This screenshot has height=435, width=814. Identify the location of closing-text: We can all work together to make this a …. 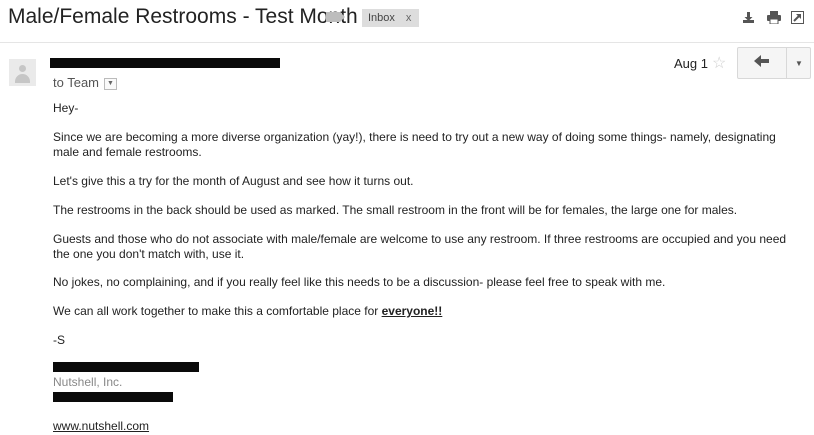
(217, 311).